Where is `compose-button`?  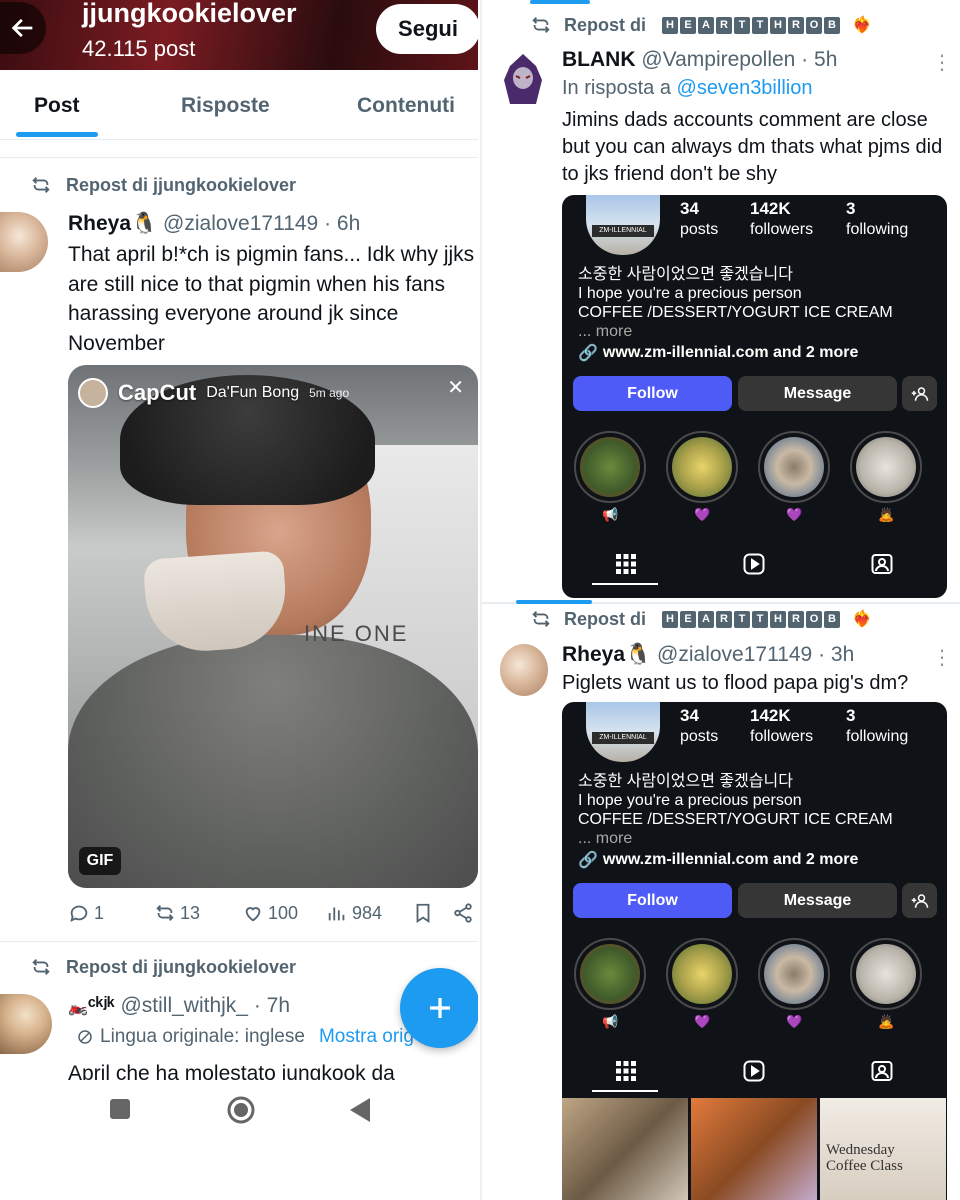 compose-button is located at coordinates (439, 1008).